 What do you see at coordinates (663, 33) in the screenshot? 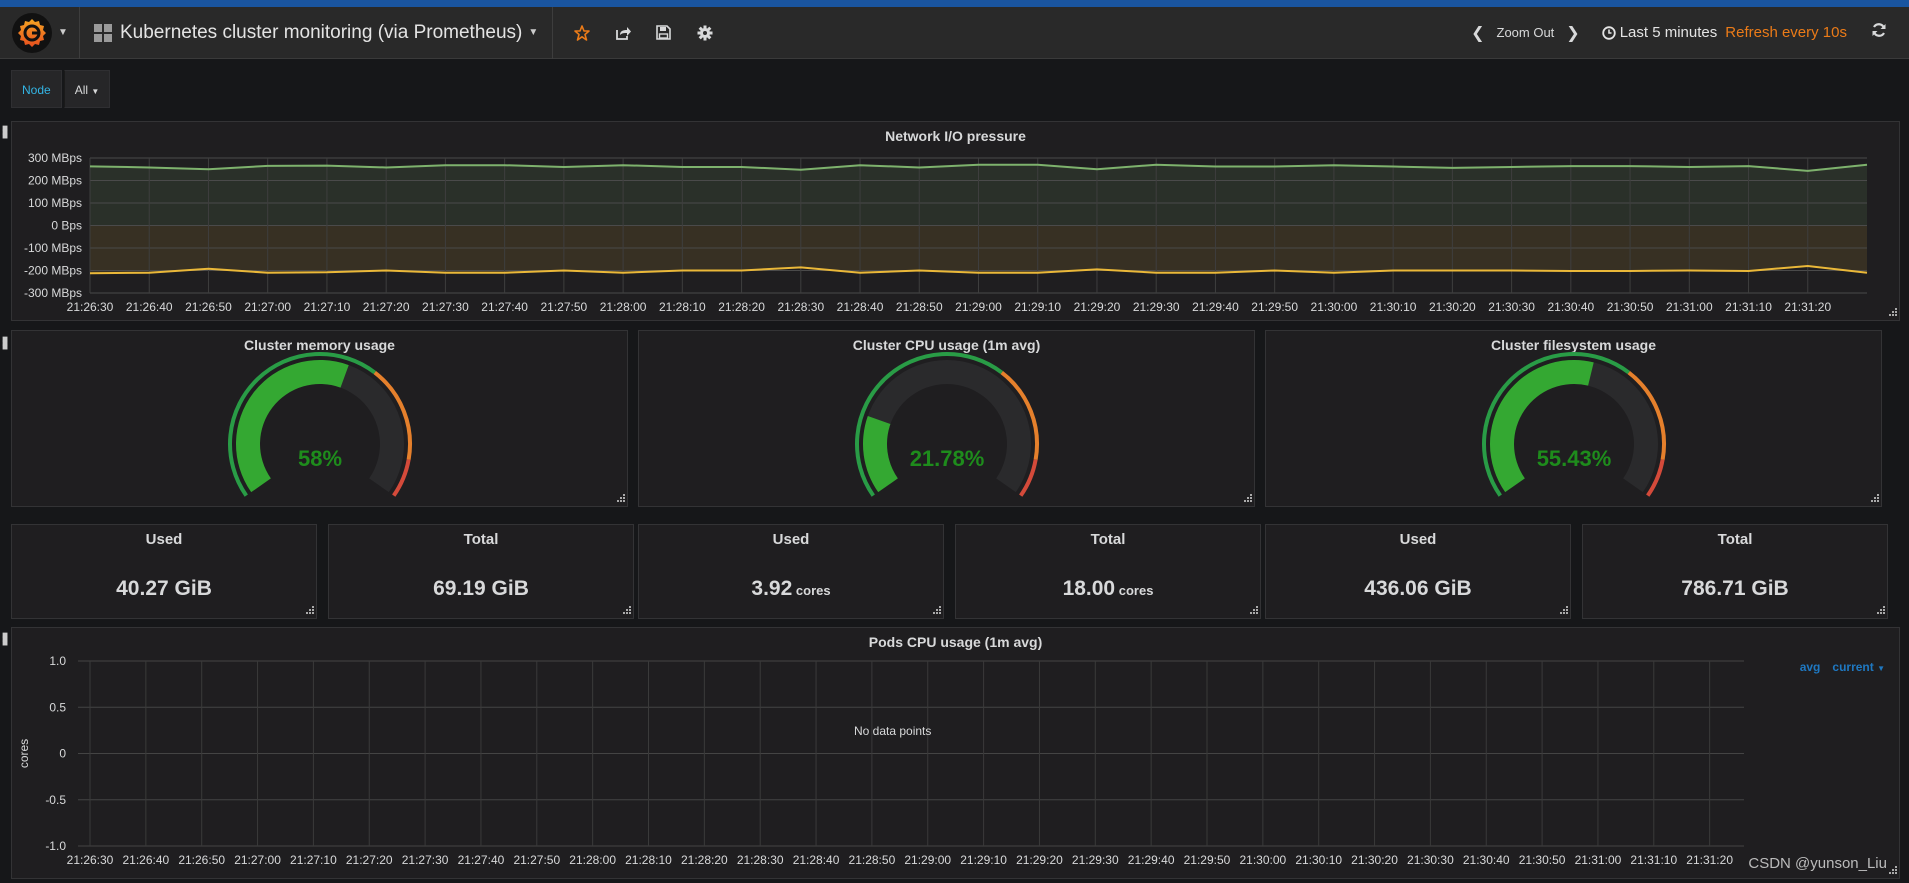
I see `save-button` at bounding box center [663, 33].